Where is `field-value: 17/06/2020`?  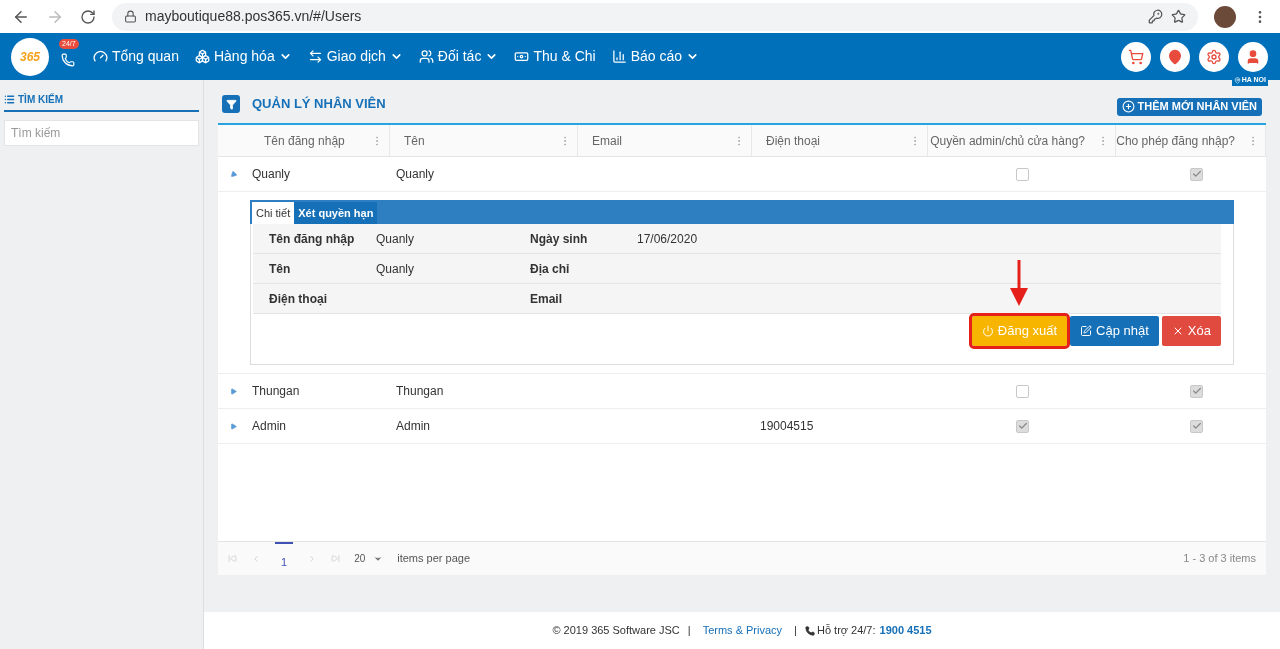
field-value: 17/06/2020 is located at coordinates (668, 239).